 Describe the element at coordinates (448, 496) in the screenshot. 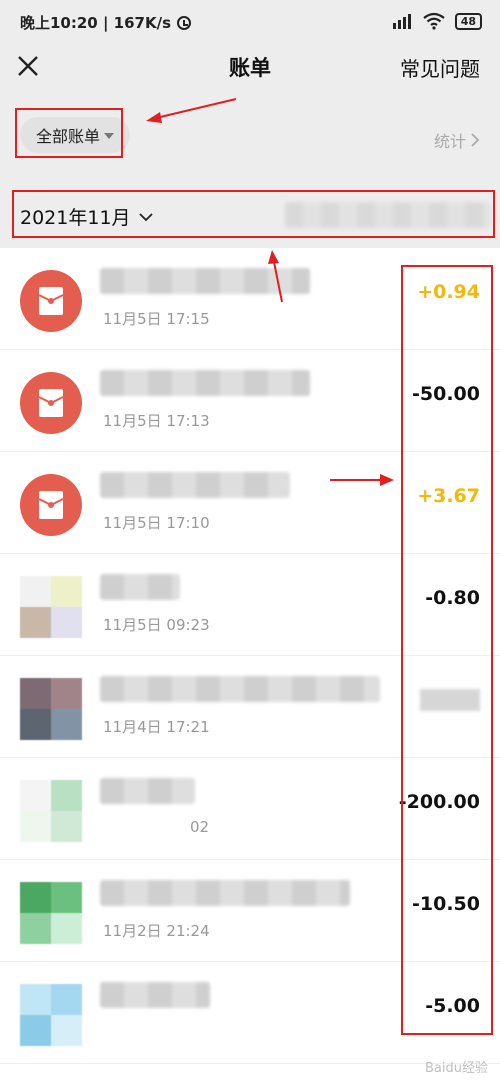

I see `bill-amount: +3.67` at that location.